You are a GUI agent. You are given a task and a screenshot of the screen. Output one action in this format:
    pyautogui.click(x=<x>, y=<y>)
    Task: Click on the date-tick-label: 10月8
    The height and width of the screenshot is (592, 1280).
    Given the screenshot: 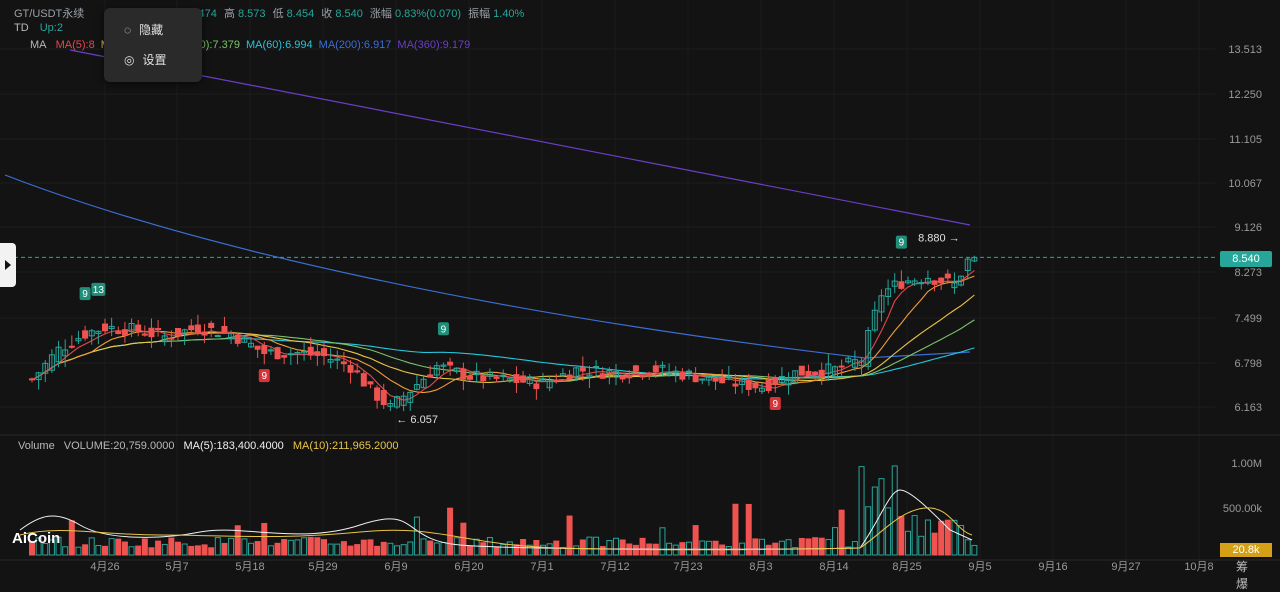 What is the action you would take?
    pyautogui.click(x=1198, y=567)
    